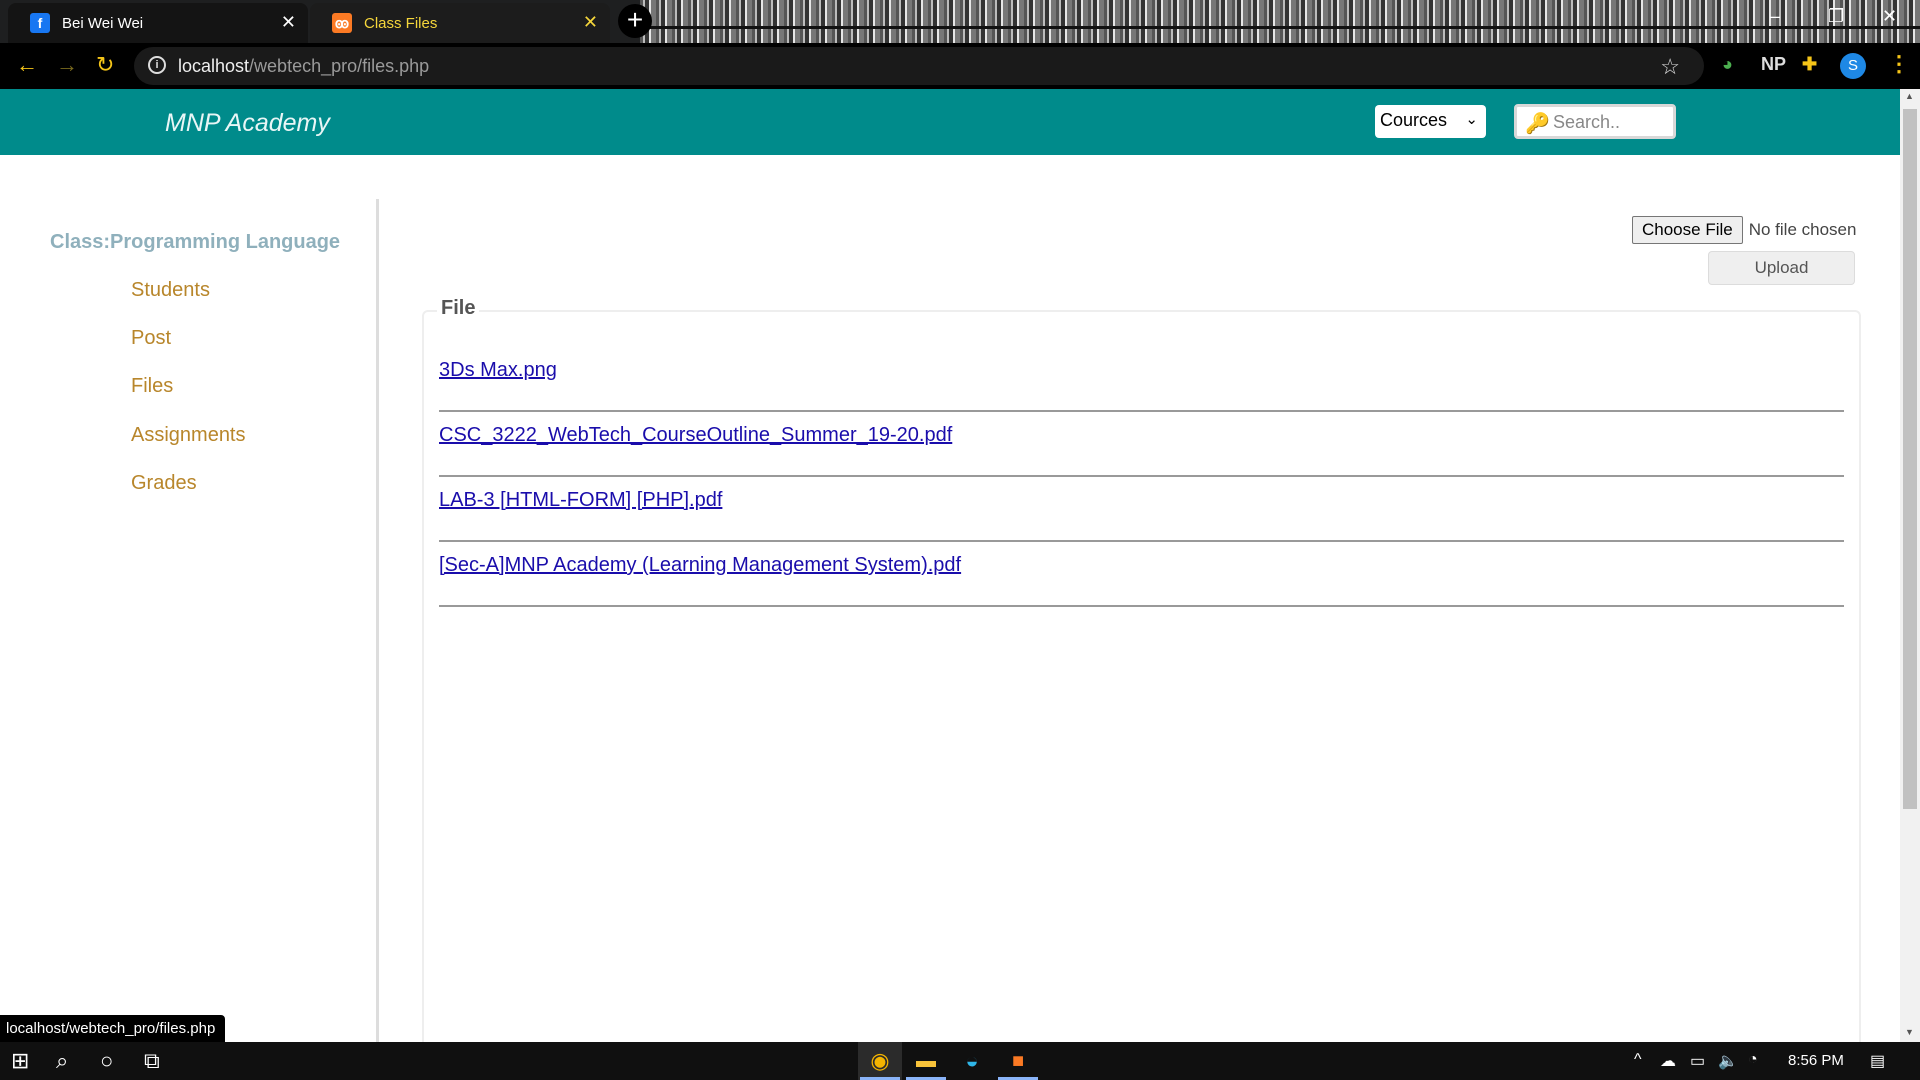 This screenshot has width=1920, height=1080. Describe the element at coordinates (1909, 96) in the screenshot. I see `scroll-up-icon: ▲` at that location.